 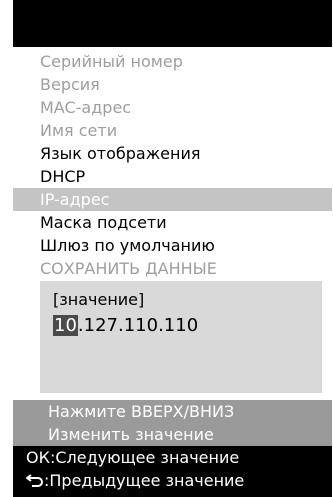 What do you see at coordinates (172, 23) in the screenshot?
I see `top-bar` at bounding box center [172, 23].